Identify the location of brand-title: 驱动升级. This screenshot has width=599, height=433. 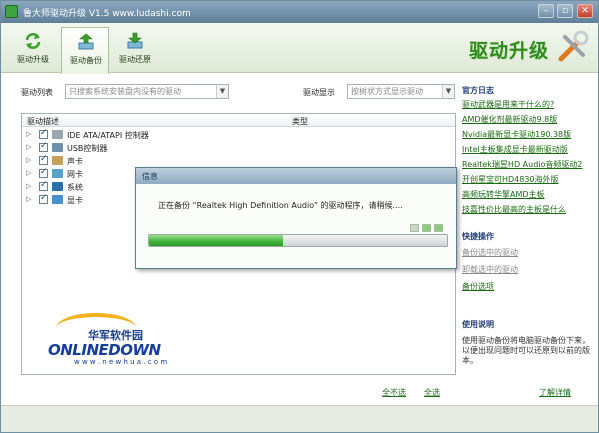
(509, 51).